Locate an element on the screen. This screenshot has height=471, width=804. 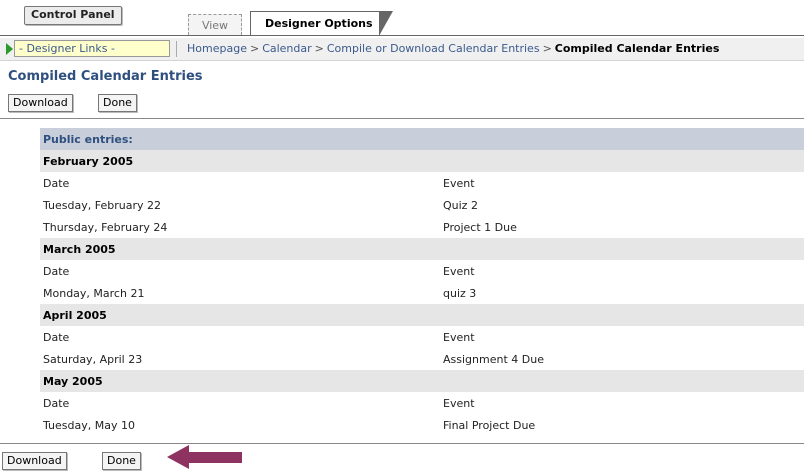
section-header-row: Public entries: is located at coordinates (422, 139).